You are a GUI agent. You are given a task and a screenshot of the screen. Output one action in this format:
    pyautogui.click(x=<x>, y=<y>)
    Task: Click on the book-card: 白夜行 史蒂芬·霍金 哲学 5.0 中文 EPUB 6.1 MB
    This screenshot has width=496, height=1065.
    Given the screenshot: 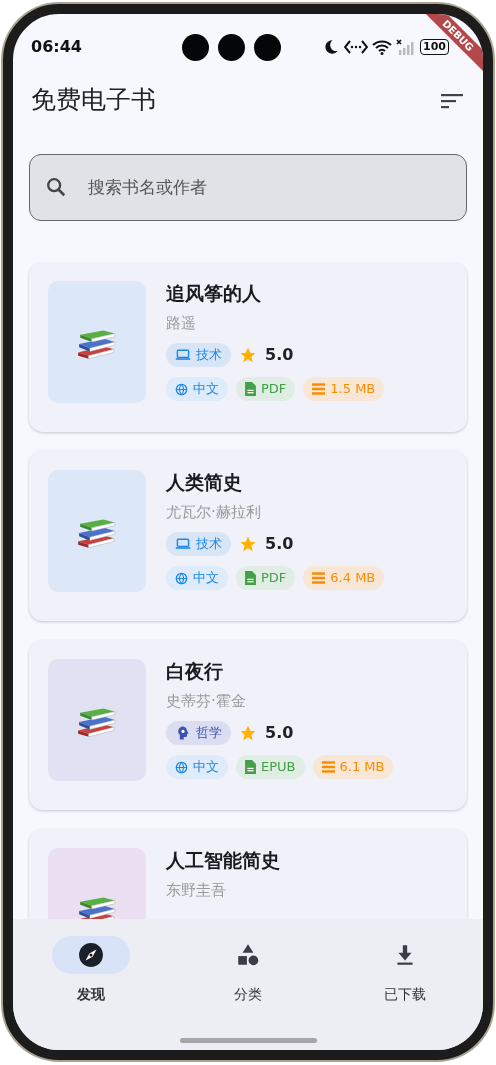 What is the action you would take?
    pyautogui.click(x=248, y=725)
    